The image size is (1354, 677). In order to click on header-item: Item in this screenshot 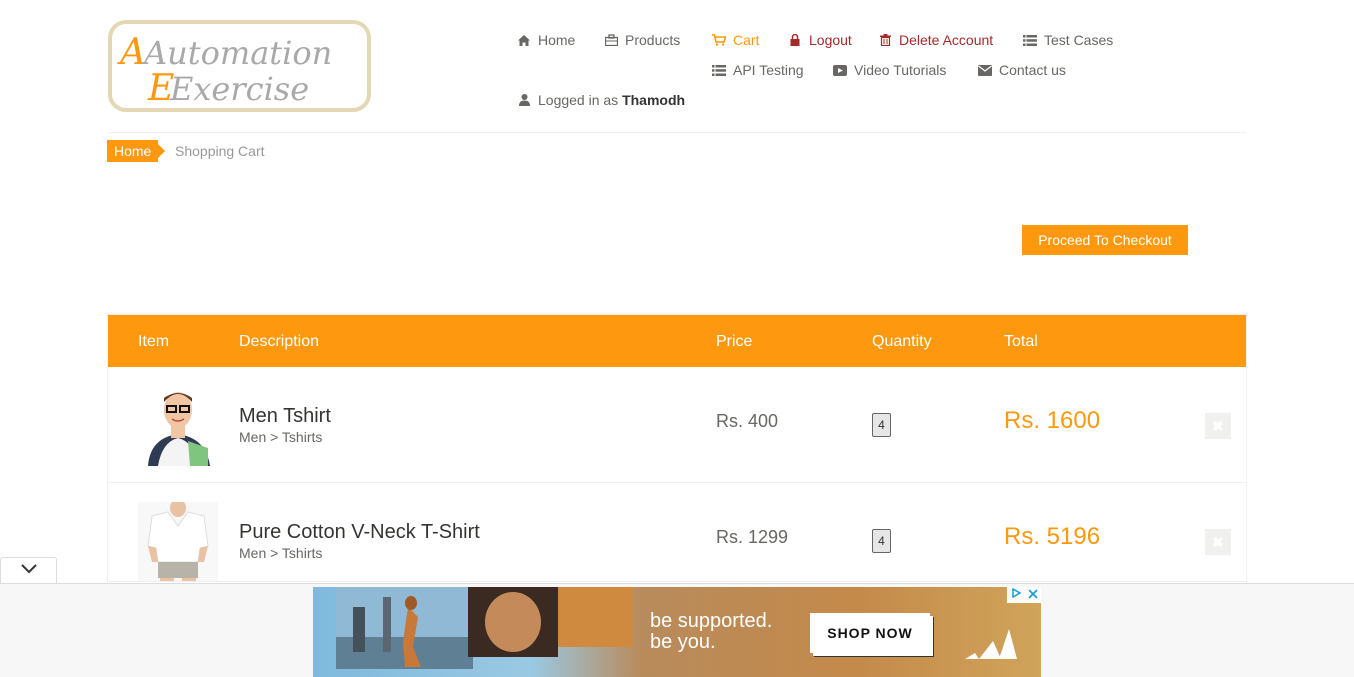, I will do `click(154, 341)`.